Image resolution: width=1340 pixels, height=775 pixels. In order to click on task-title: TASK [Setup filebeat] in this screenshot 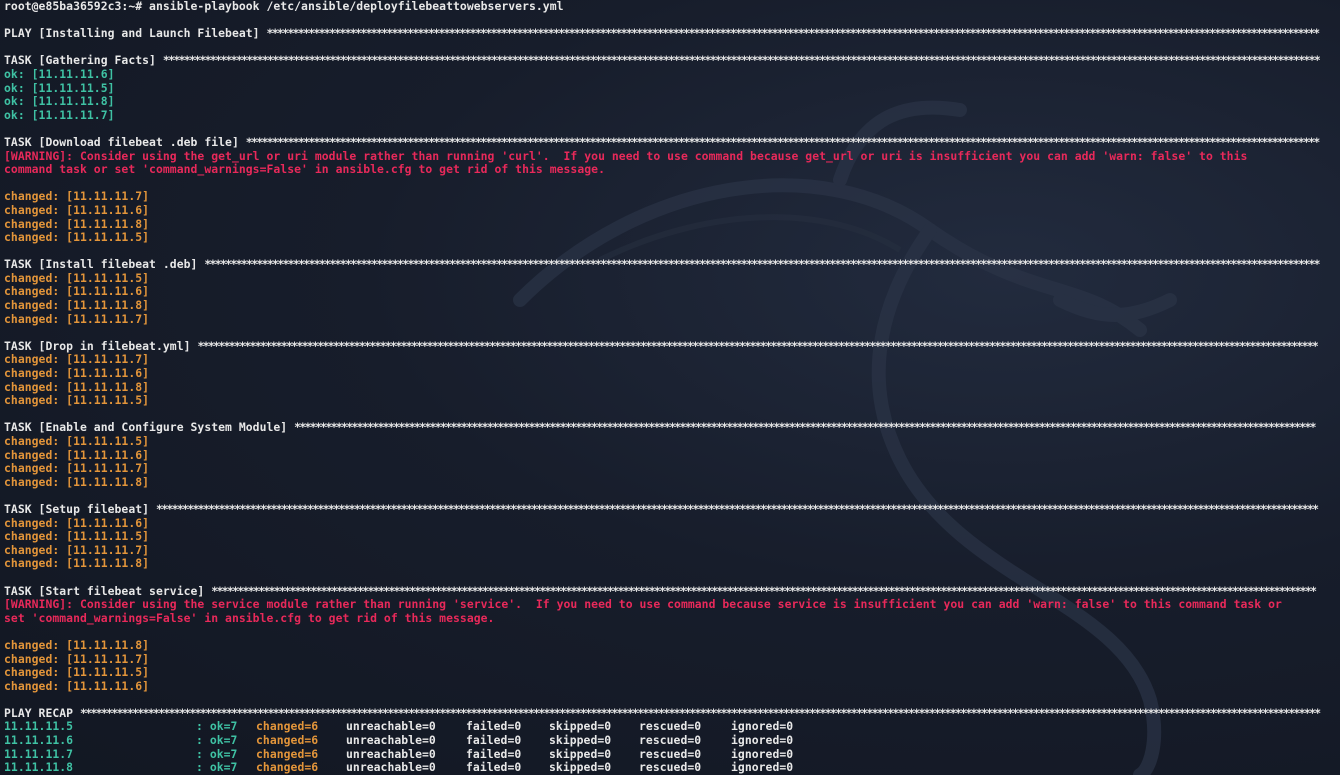, I will do `click(77, 509)`.